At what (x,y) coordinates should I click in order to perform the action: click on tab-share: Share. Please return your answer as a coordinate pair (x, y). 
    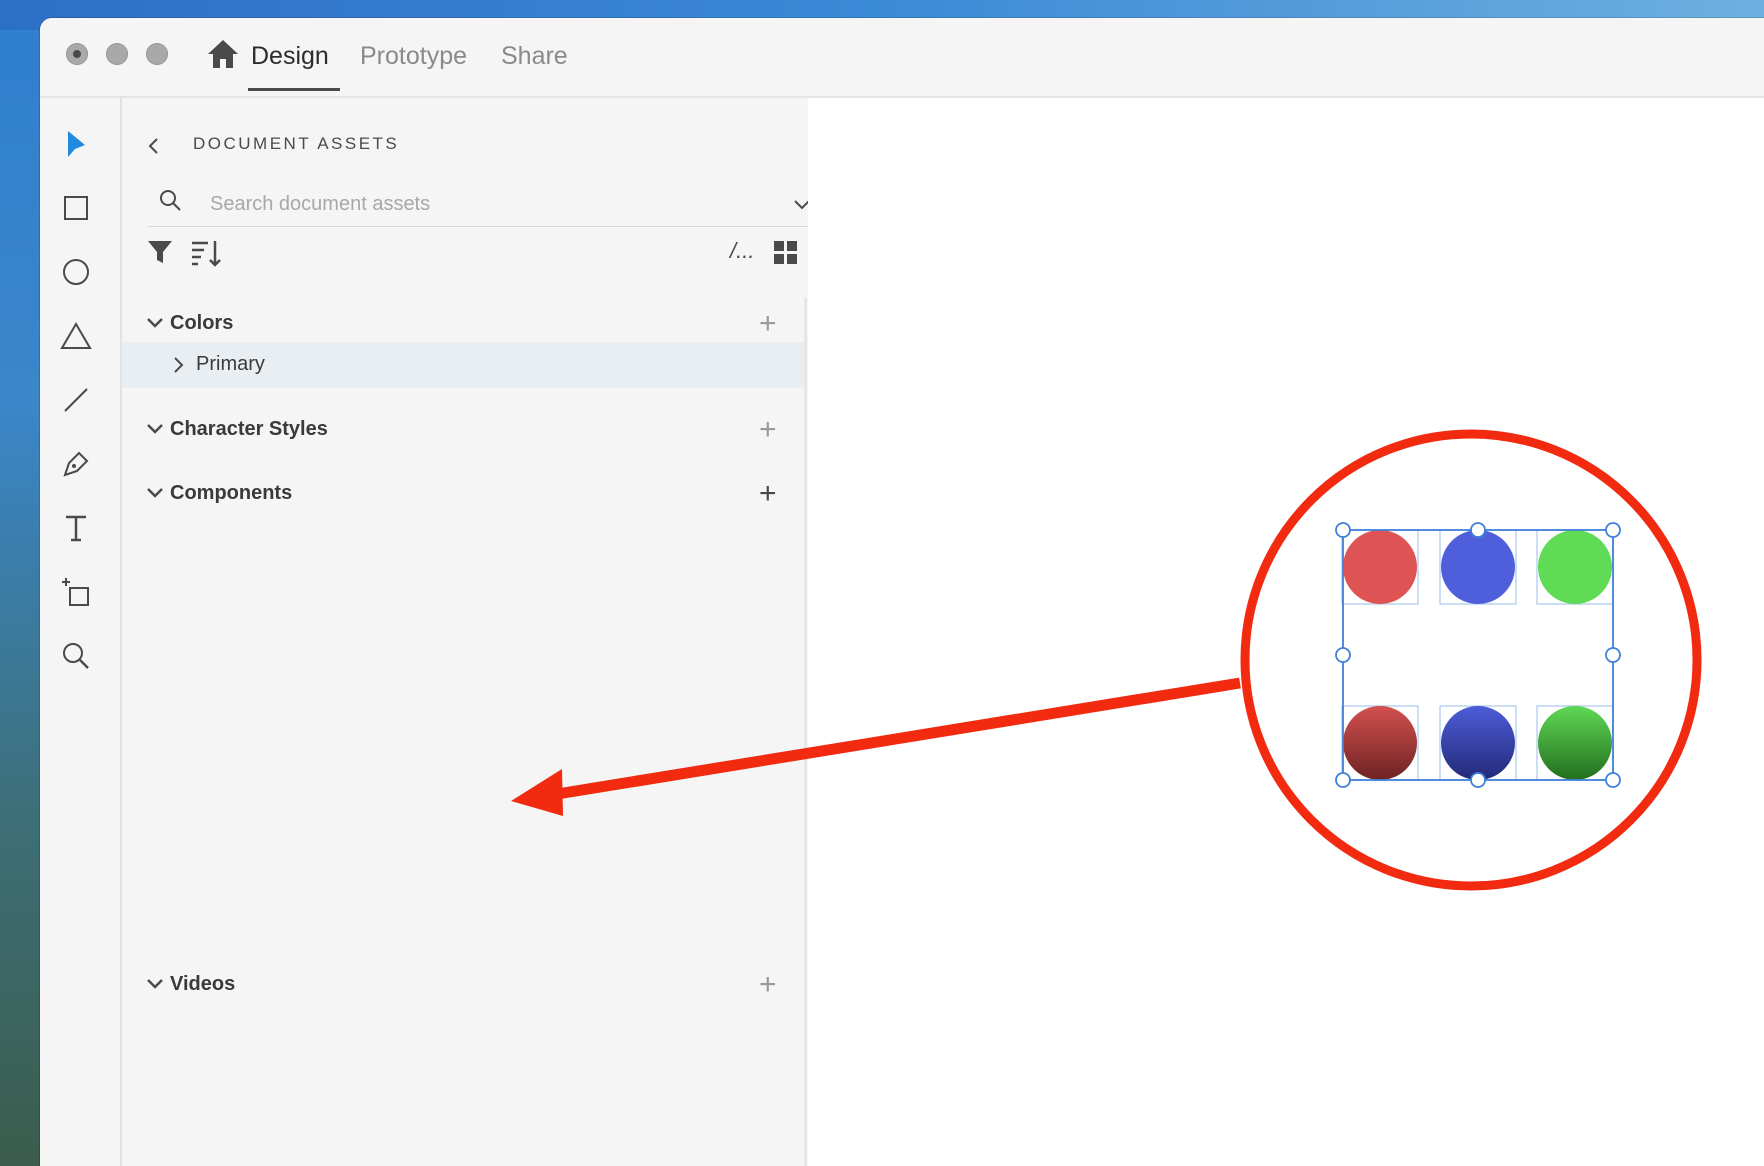
    Looking at the image, I should click on (534, 56).